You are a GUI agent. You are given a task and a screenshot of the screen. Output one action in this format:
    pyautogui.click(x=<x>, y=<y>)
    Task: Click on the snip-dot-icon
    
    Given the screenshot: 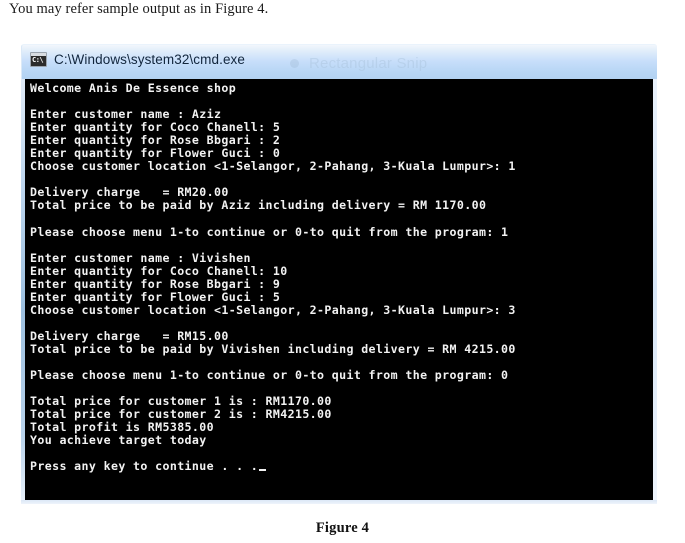 What is the action you would take?
    pyautogui.click(x=294, y=63)
    